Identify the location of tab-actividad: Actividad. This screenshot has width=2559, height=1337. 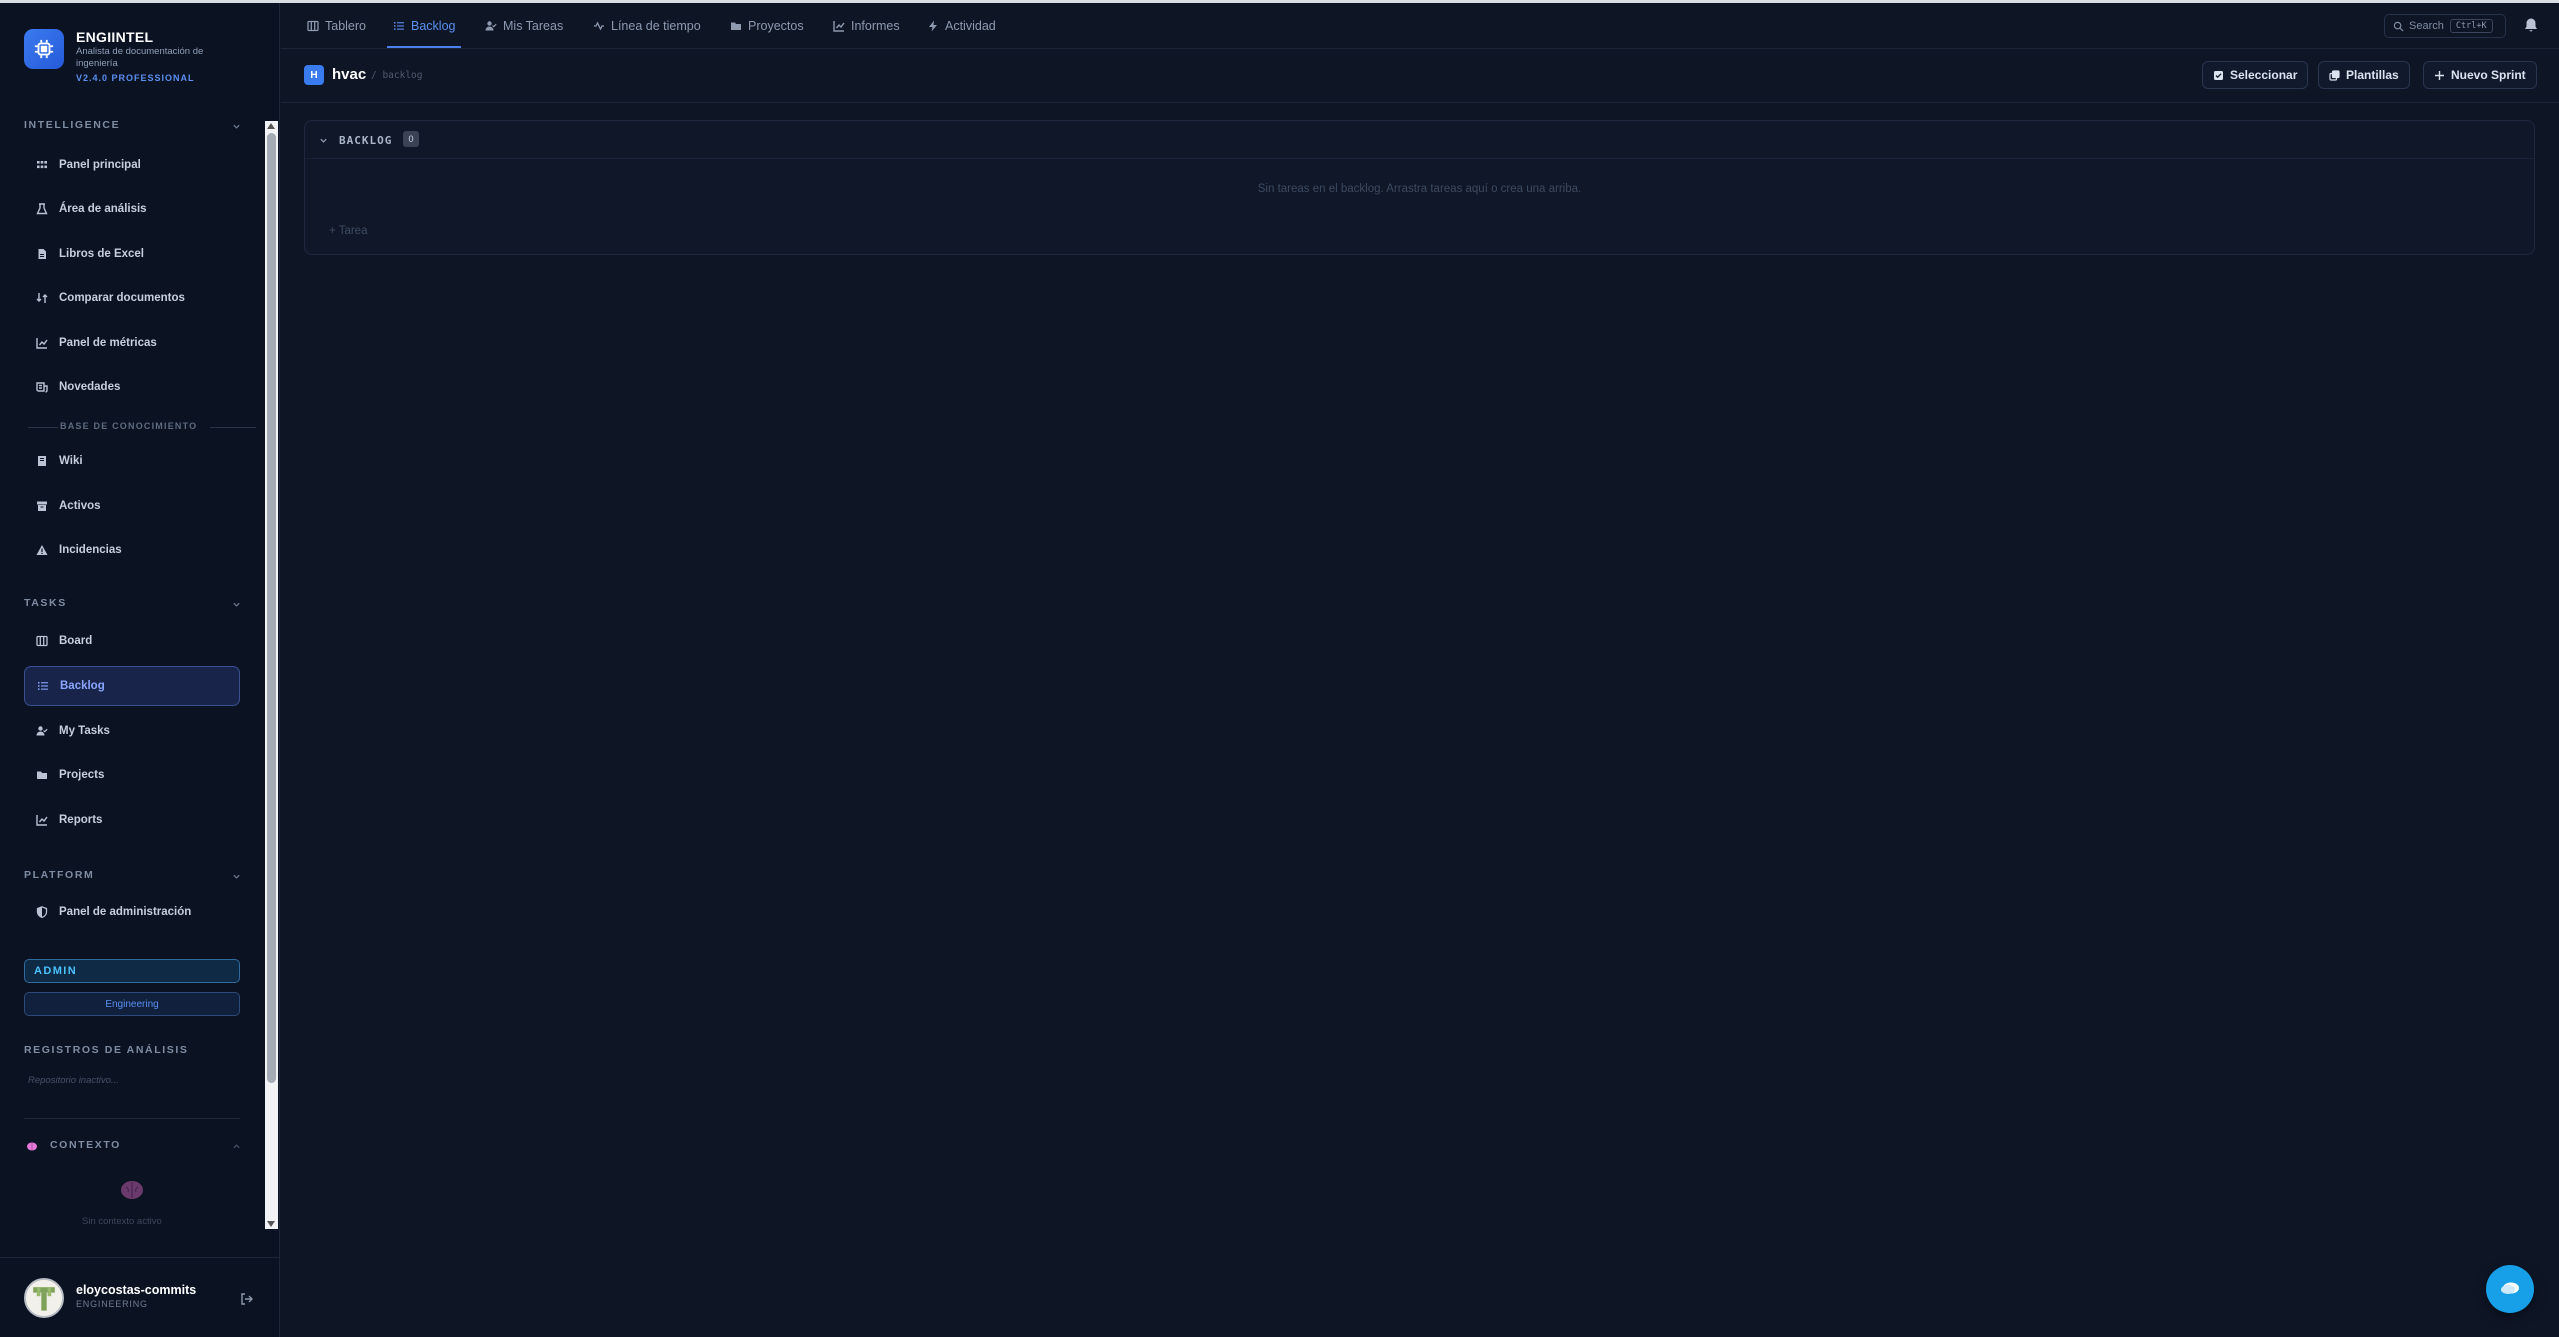
(961, 25).